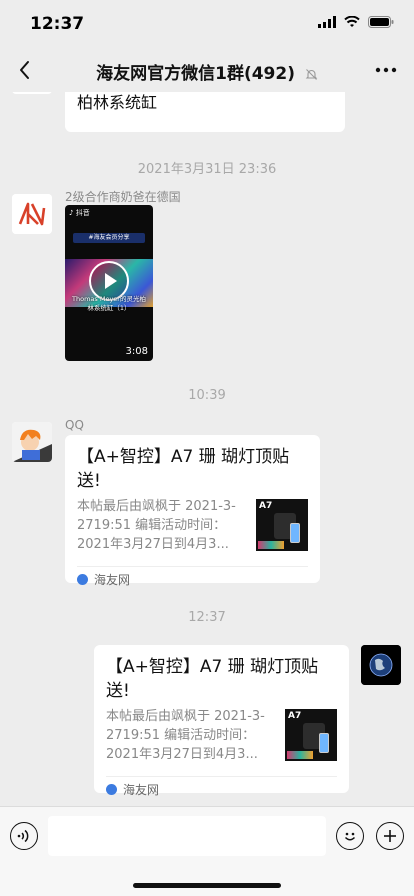 This screenshot has width=414, height=896. I want to click on signal-icon, so click(327, 22).